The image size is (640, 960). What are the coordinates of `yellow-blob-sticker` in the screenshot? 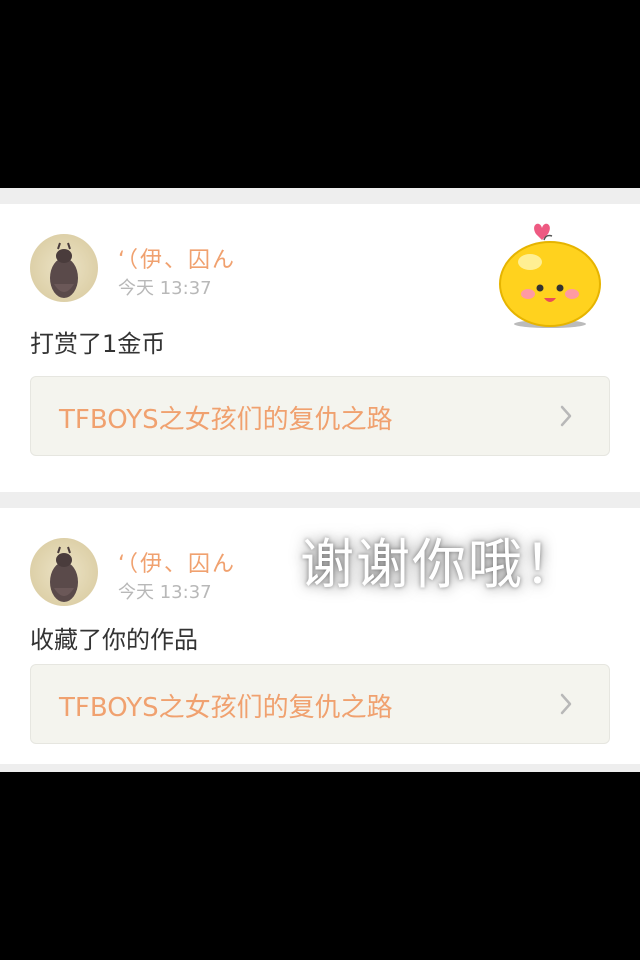 It's located at (550, 275).